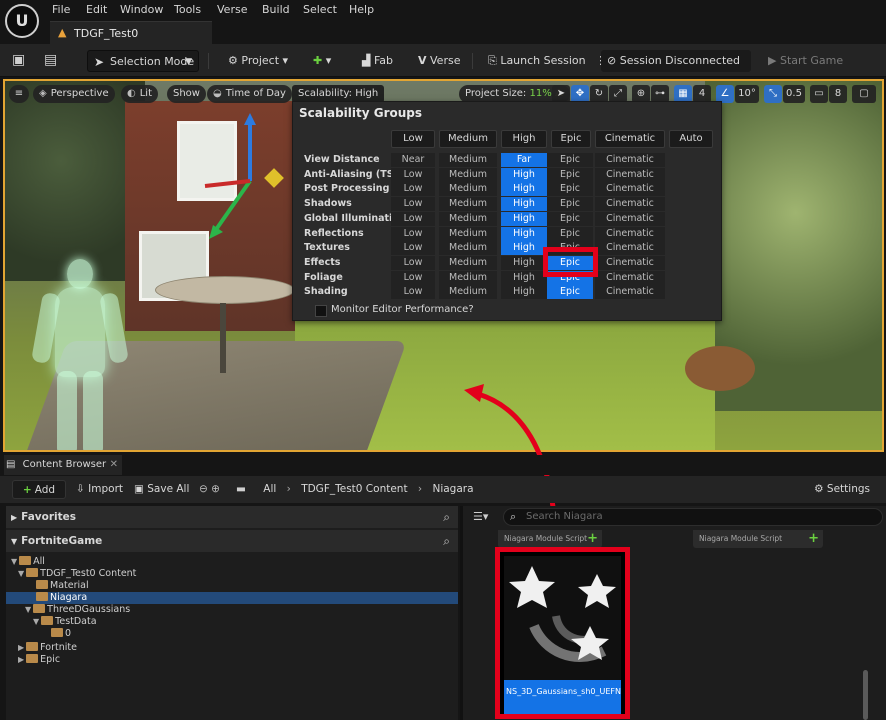 Image resolution: width=886 pixels, height=720 pixels. What do you see at coordinates (320, 9) in the screenshot?
I see `menu-select: Select` at bounding box center [320, 9].